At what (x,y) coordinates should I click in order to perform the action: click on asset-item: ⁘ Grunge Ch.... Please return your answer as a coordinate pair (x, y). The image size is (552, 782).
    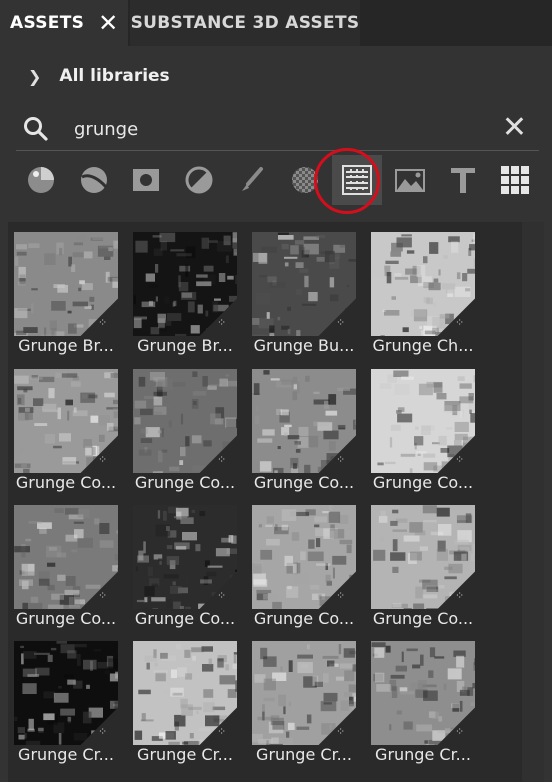
    Looking at the image, I should click on (423, 300).